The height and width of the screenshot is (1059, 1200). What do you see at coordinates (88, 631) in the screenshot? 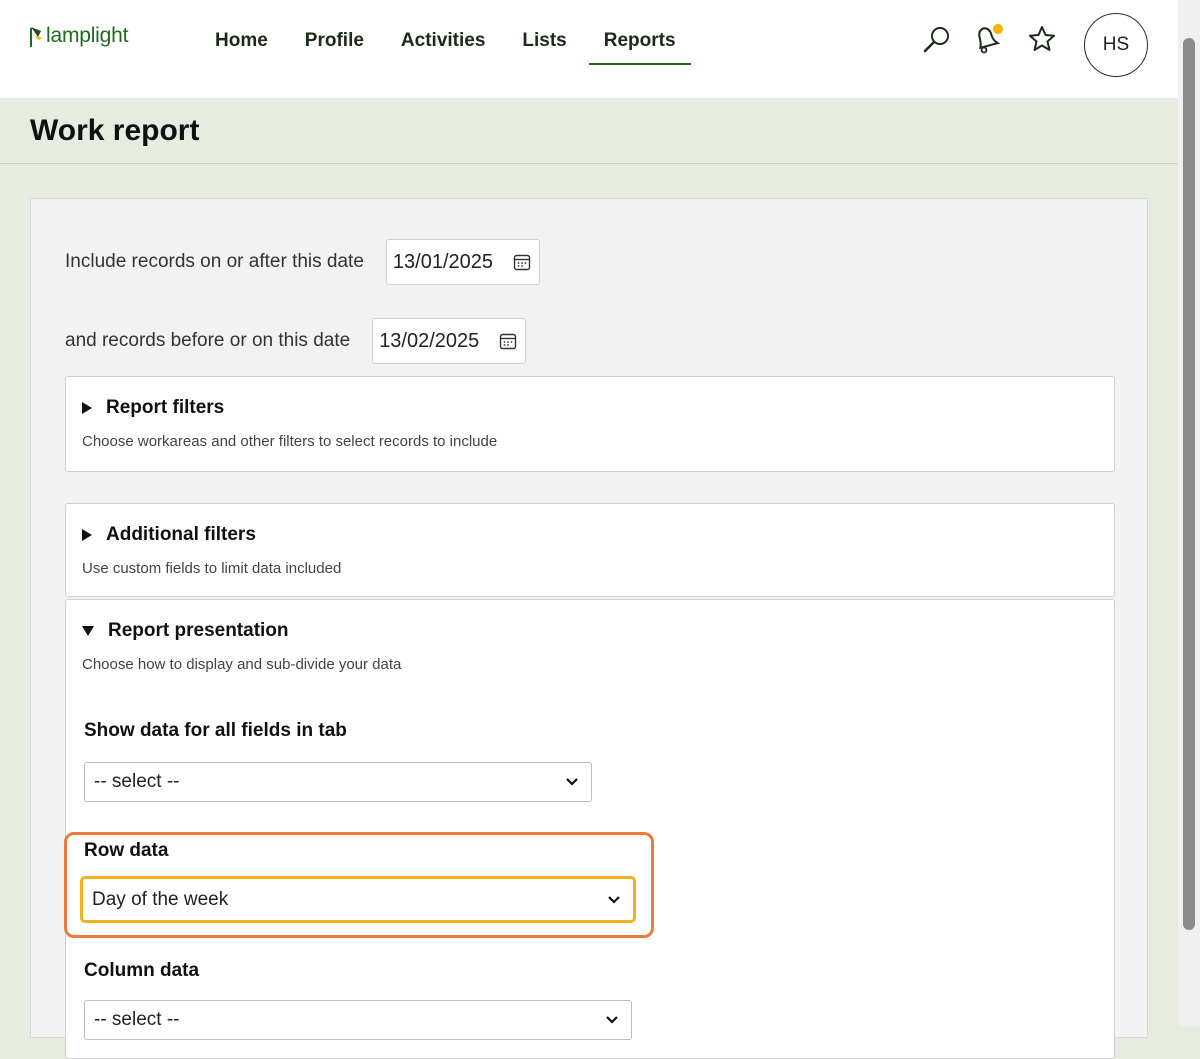
I see `collapse-arrow-icon` at bounding box center [88, 631].